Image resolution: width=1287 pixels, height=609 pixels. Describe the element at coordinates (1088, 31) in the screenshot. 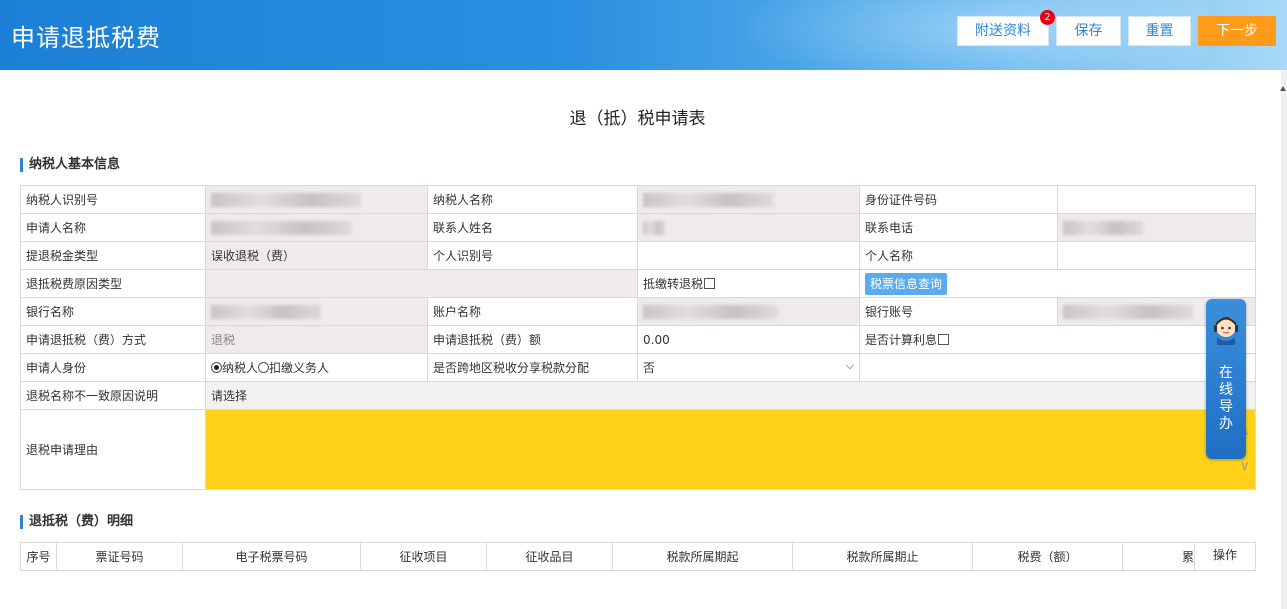

I see `save-button: 保存` at that location.